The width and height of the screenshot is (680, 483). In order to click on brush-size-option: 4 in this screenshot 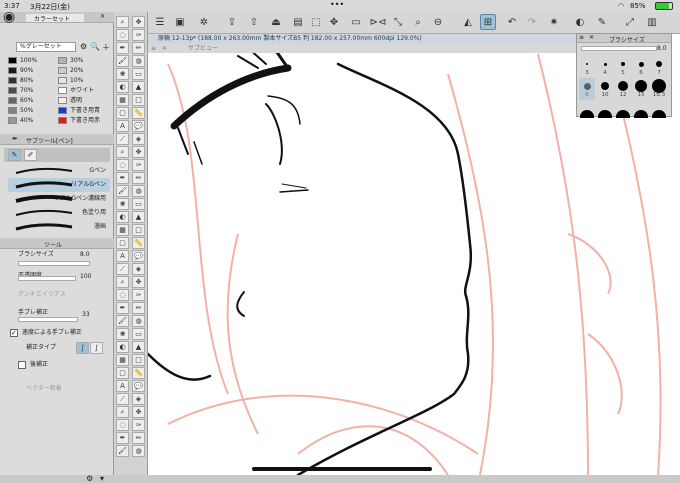, I will do `click(605, 73)`.